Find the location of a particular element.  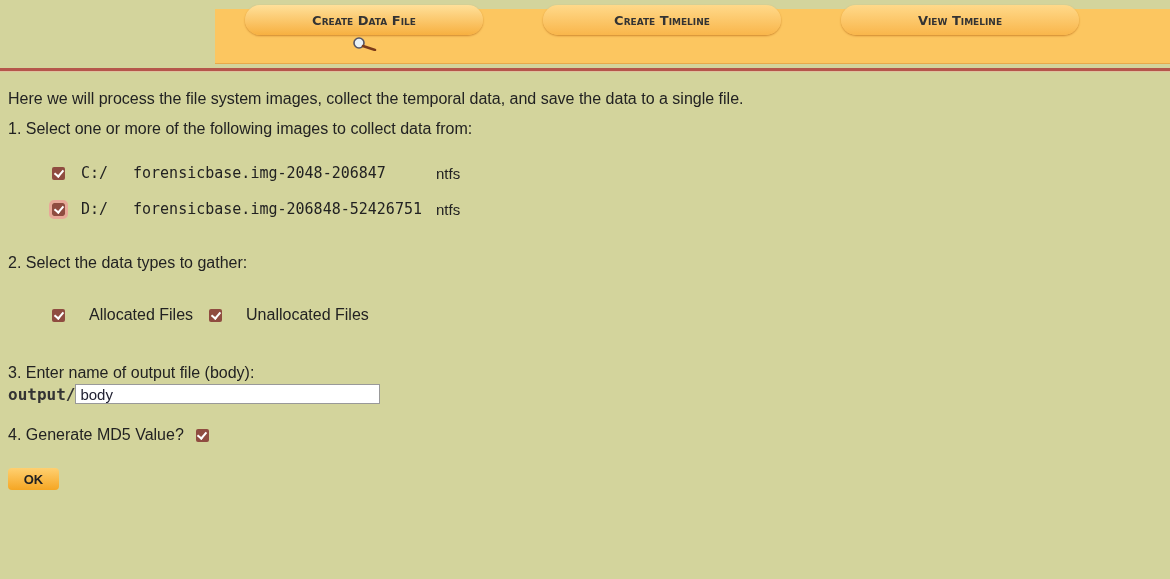

image-filename: forensicbase.img-2048-206847 is located at coordinates (260, 173).